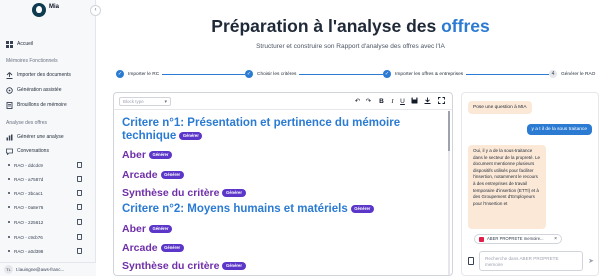 This screenshot has width=605, height=276. What do you see at coordinates (27, 123) in the screenshot?
I see `section-offres-label: Analyse des offres` at bounding box center [27, 123].